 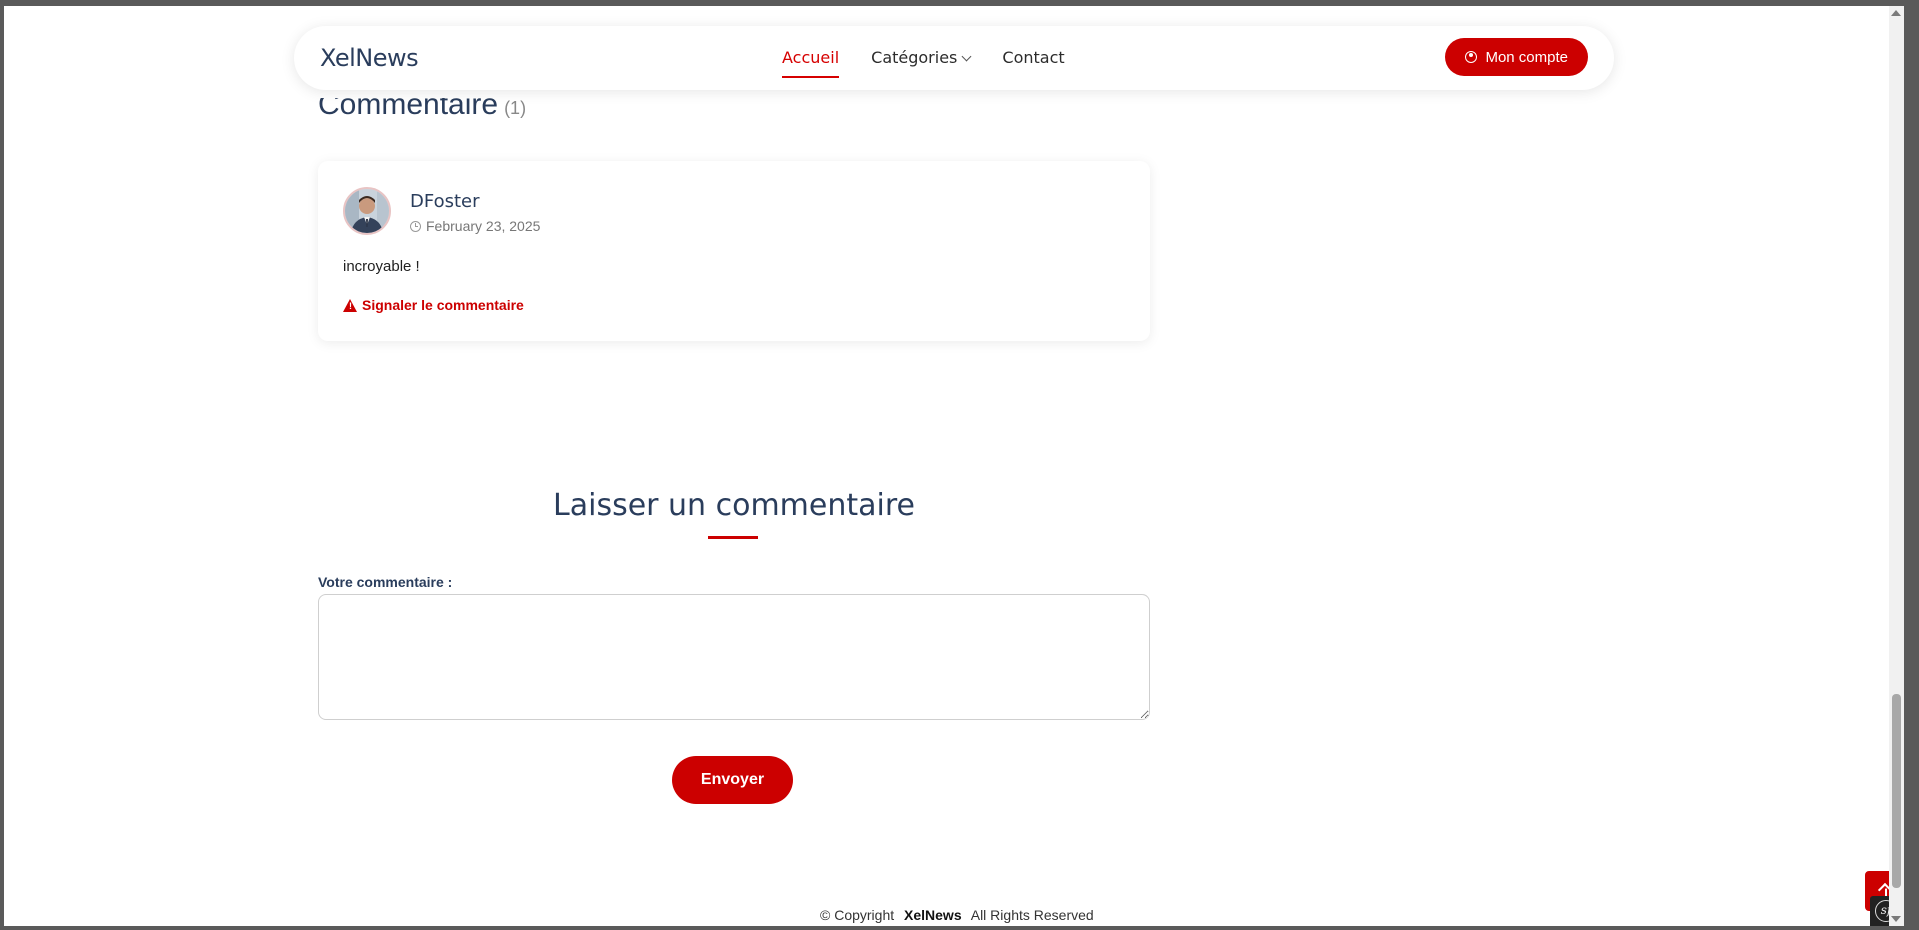 What do you see at coordinates (381, 266) in the screenshot?
I see `comment-body: incroyable !` at bounding box center [381, 266].